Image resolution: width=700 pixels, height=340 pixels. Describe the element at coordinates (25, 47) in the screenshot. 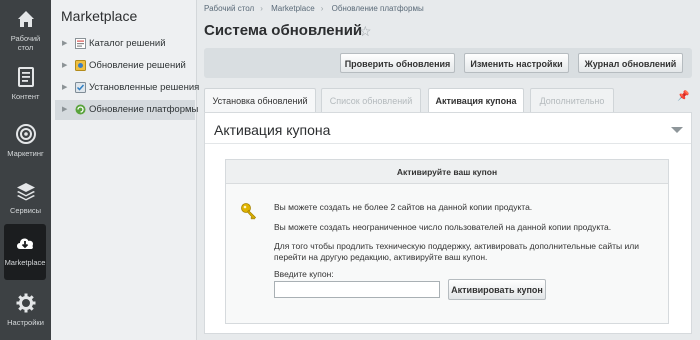

I see `rail-label: стол` at that location.